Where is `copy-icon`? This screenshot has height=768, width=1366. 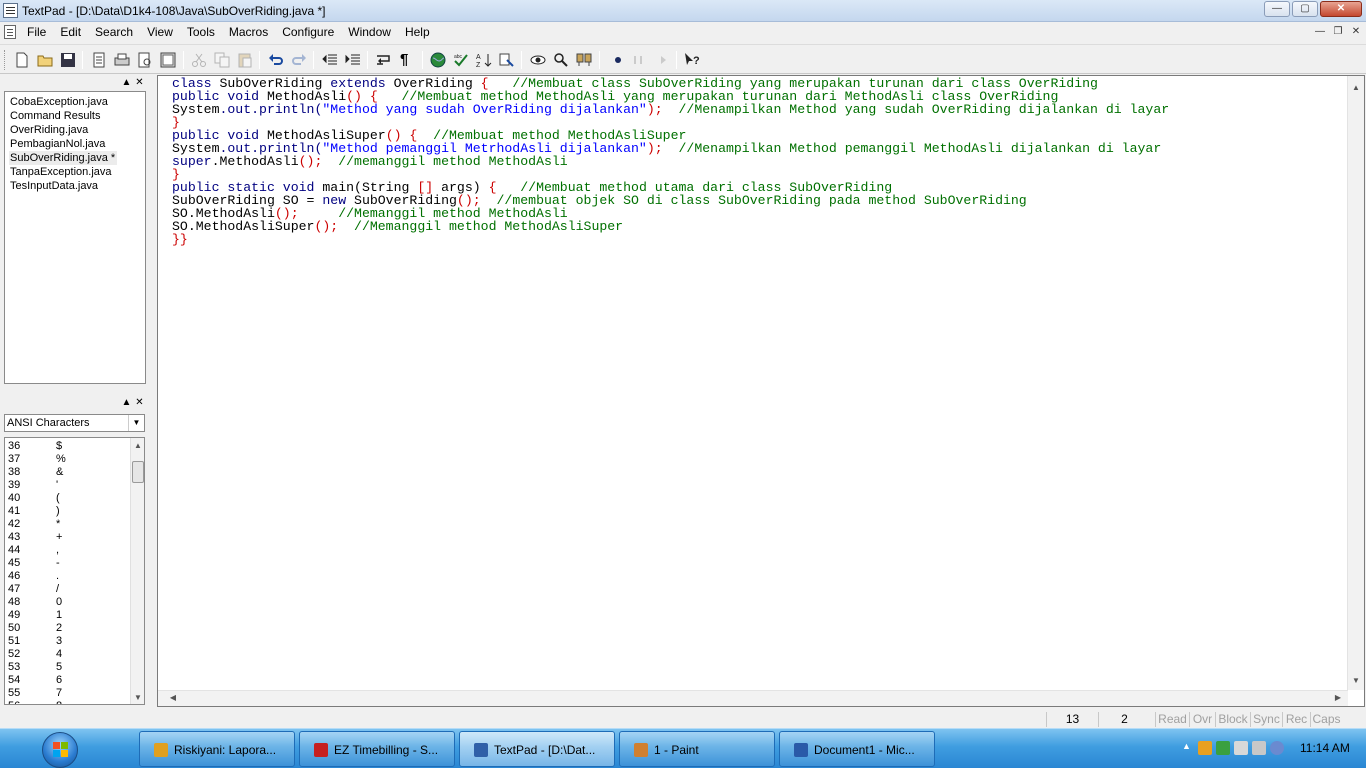 copy-icon is located at coordinates (222, 60).